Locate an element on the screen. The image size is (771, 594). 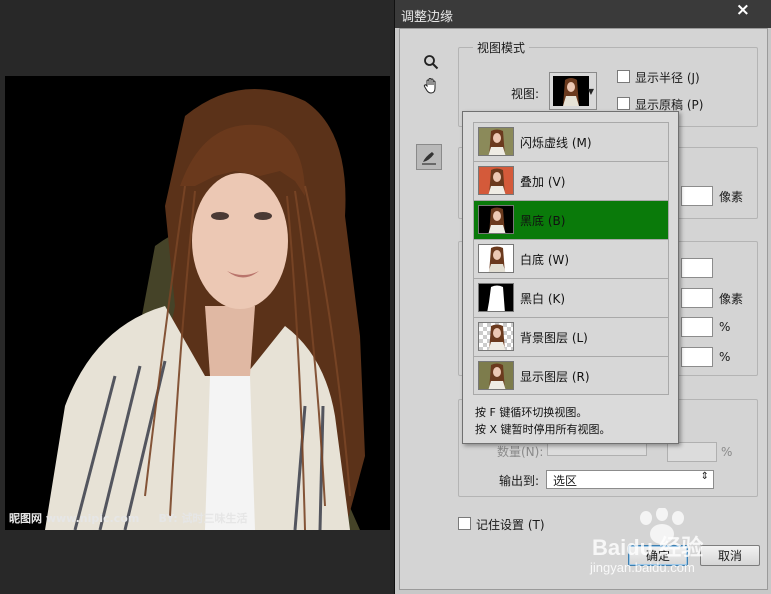
view-picker-button: ▼ is located at coordinates (573, 91).